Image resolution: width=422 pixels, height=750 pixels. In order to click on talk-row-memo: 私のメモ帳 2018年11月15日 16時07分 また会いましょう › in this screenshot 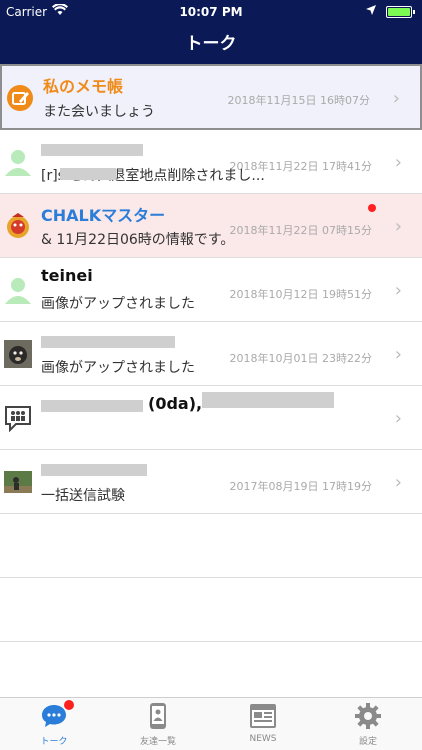, I will do `click(211, 97)`.